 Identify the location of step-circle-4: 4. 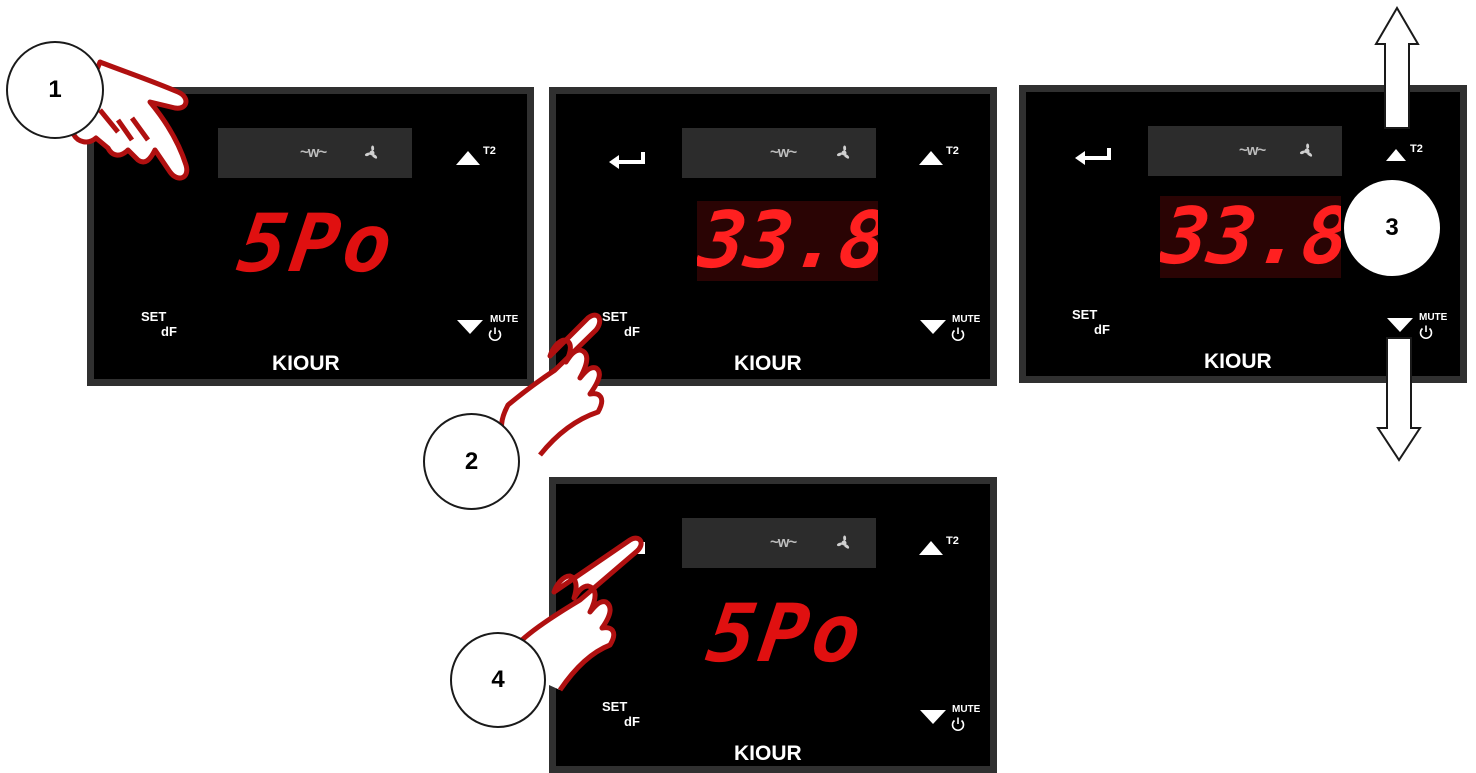
(498, 680).